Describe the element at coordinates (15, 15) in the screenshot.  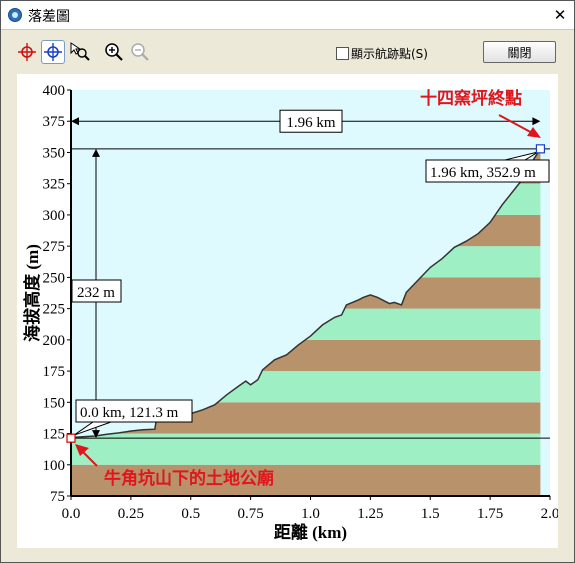
I see `app-icon` at that location.